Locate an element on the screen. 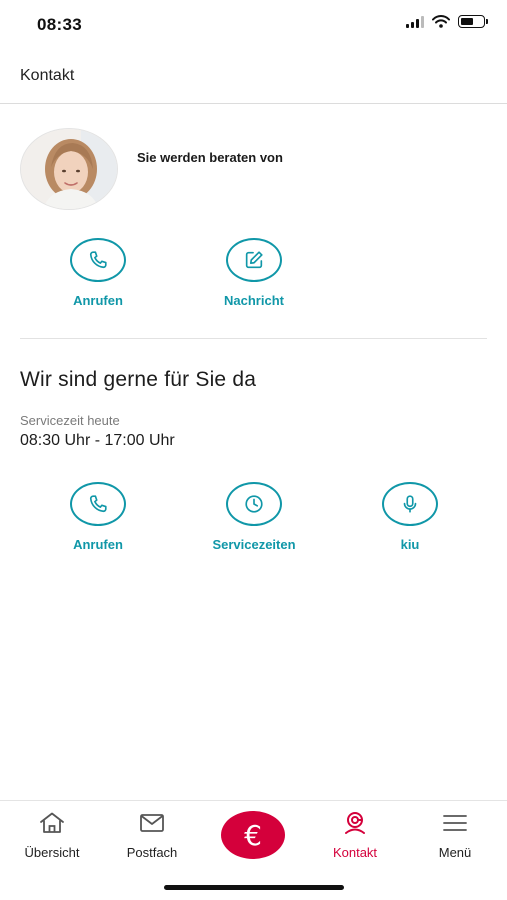 The image size is (507, 900). service-hours-label: Servicezeit heute is located at coordinates (70, 420).